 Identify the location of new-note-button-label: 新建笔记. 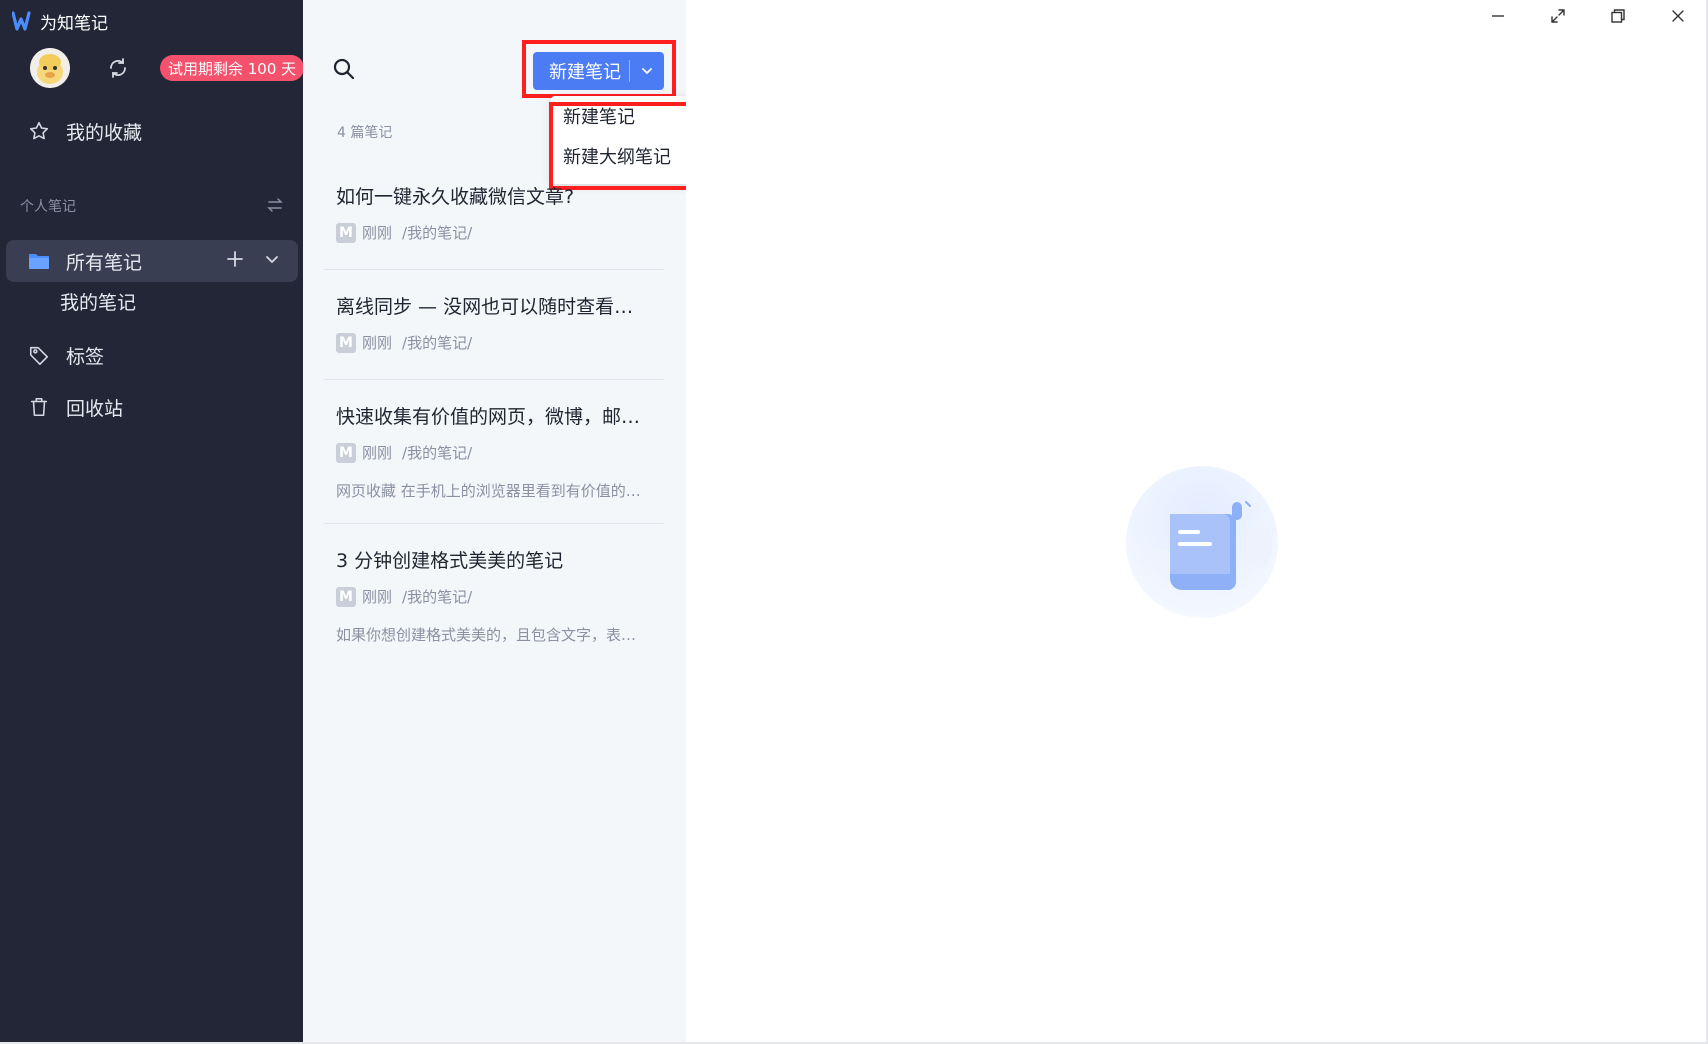
(585, 72).